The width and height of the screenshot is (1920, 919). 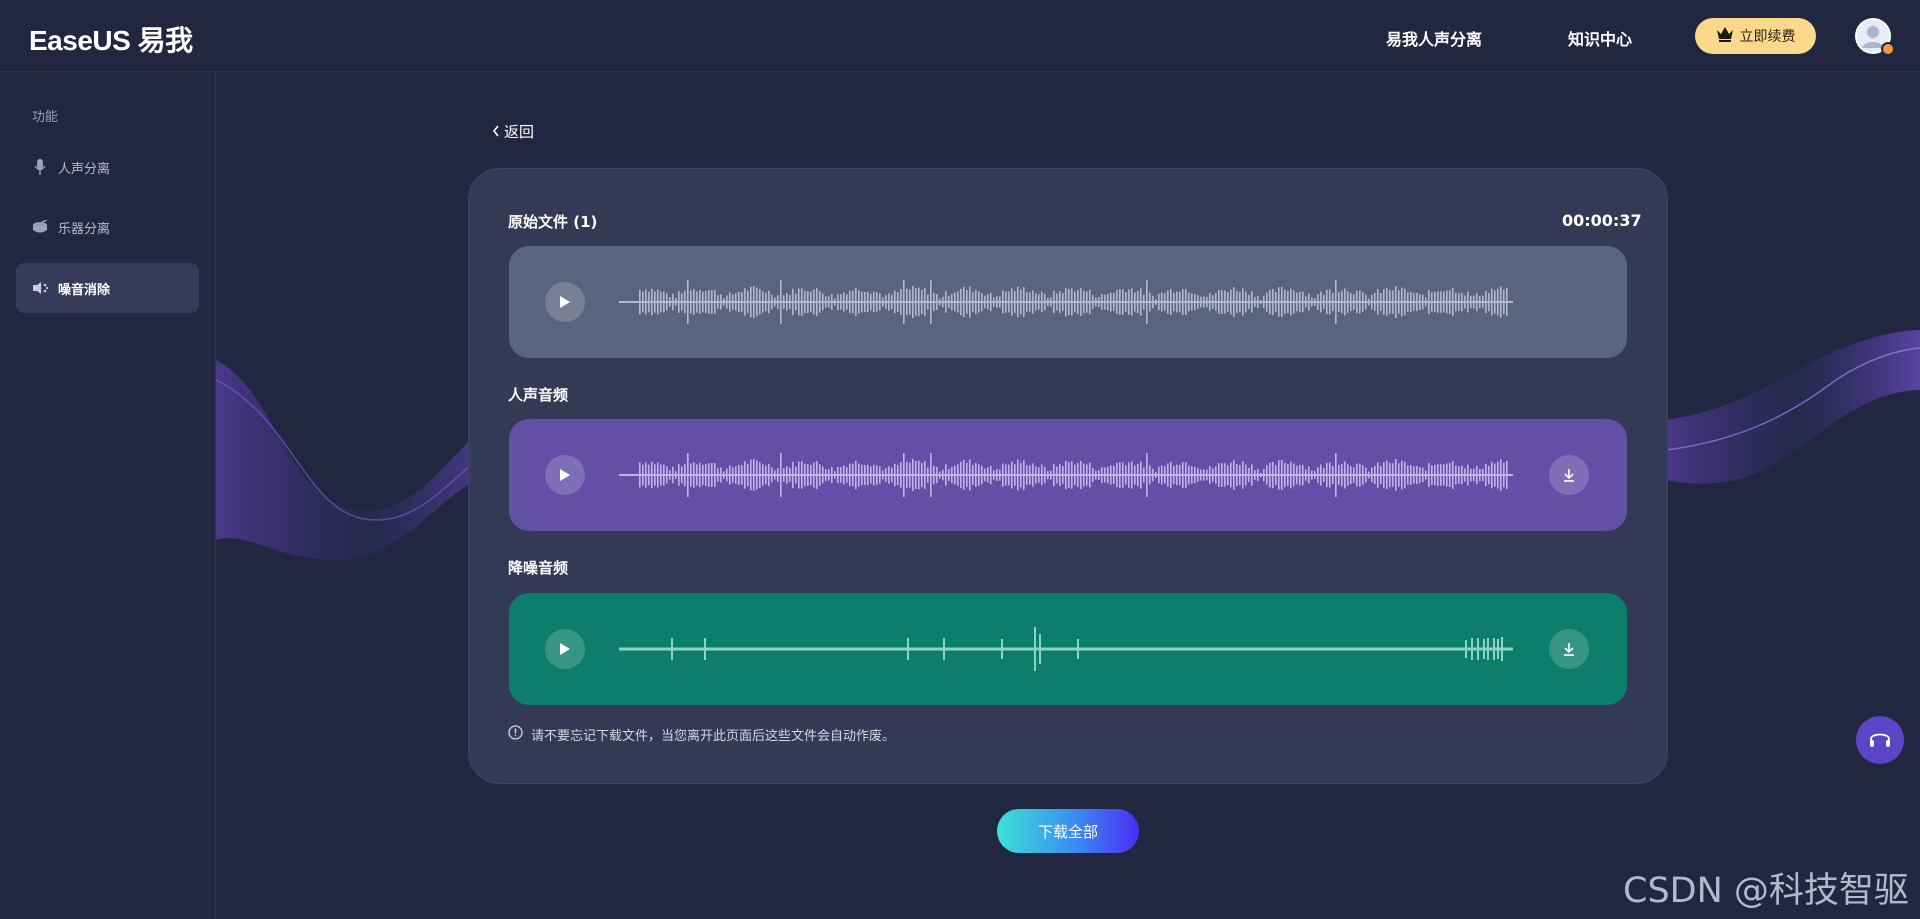 I want to click on user-avatar, so click(x=1875, y=37).